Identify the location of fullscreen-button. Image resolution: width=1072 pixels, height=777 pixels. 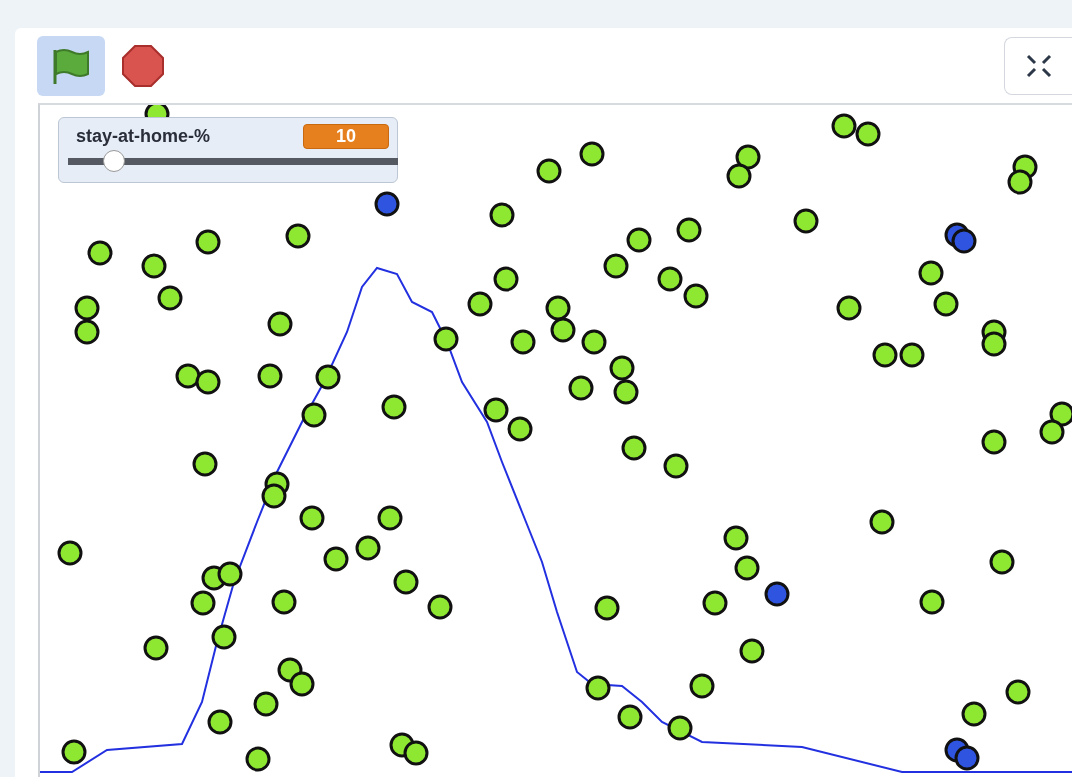
(1038, 66).